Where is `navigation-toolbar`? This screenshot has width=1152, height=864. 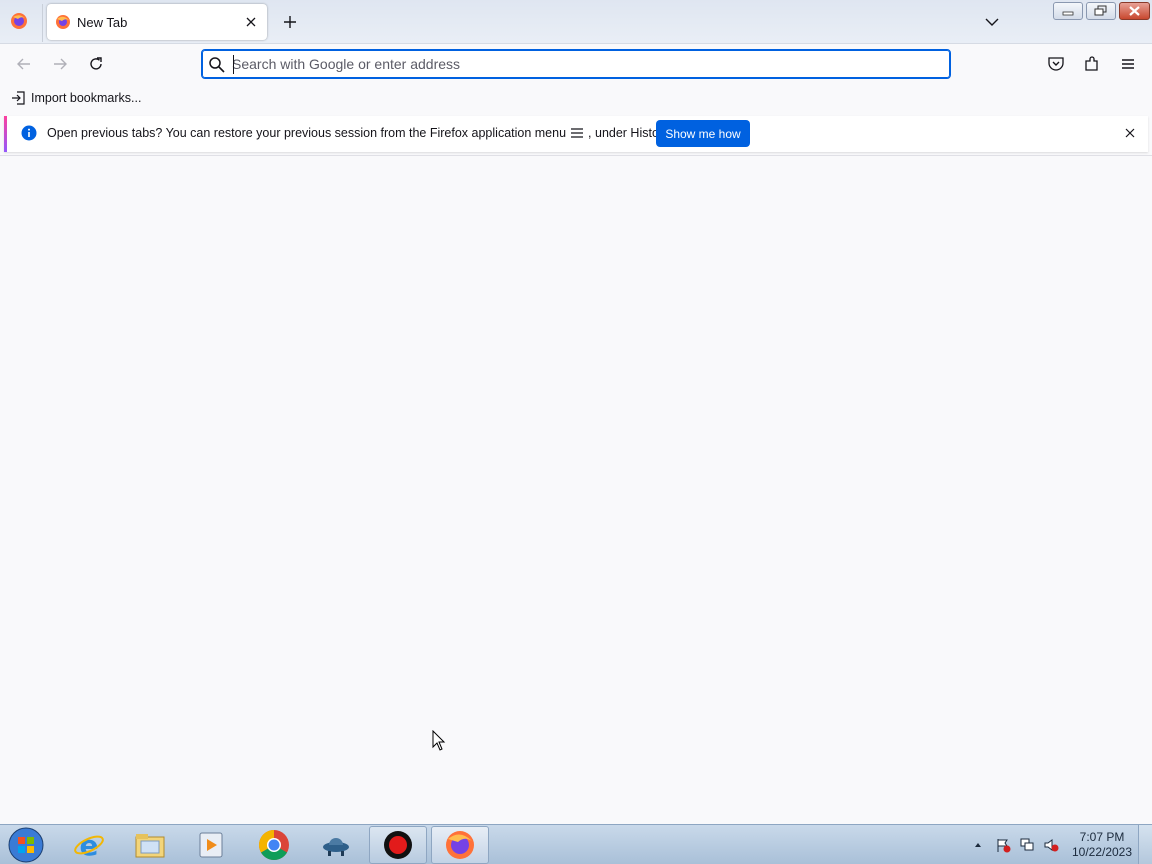
navigation-toolbar is located at coordinates (576, 64).